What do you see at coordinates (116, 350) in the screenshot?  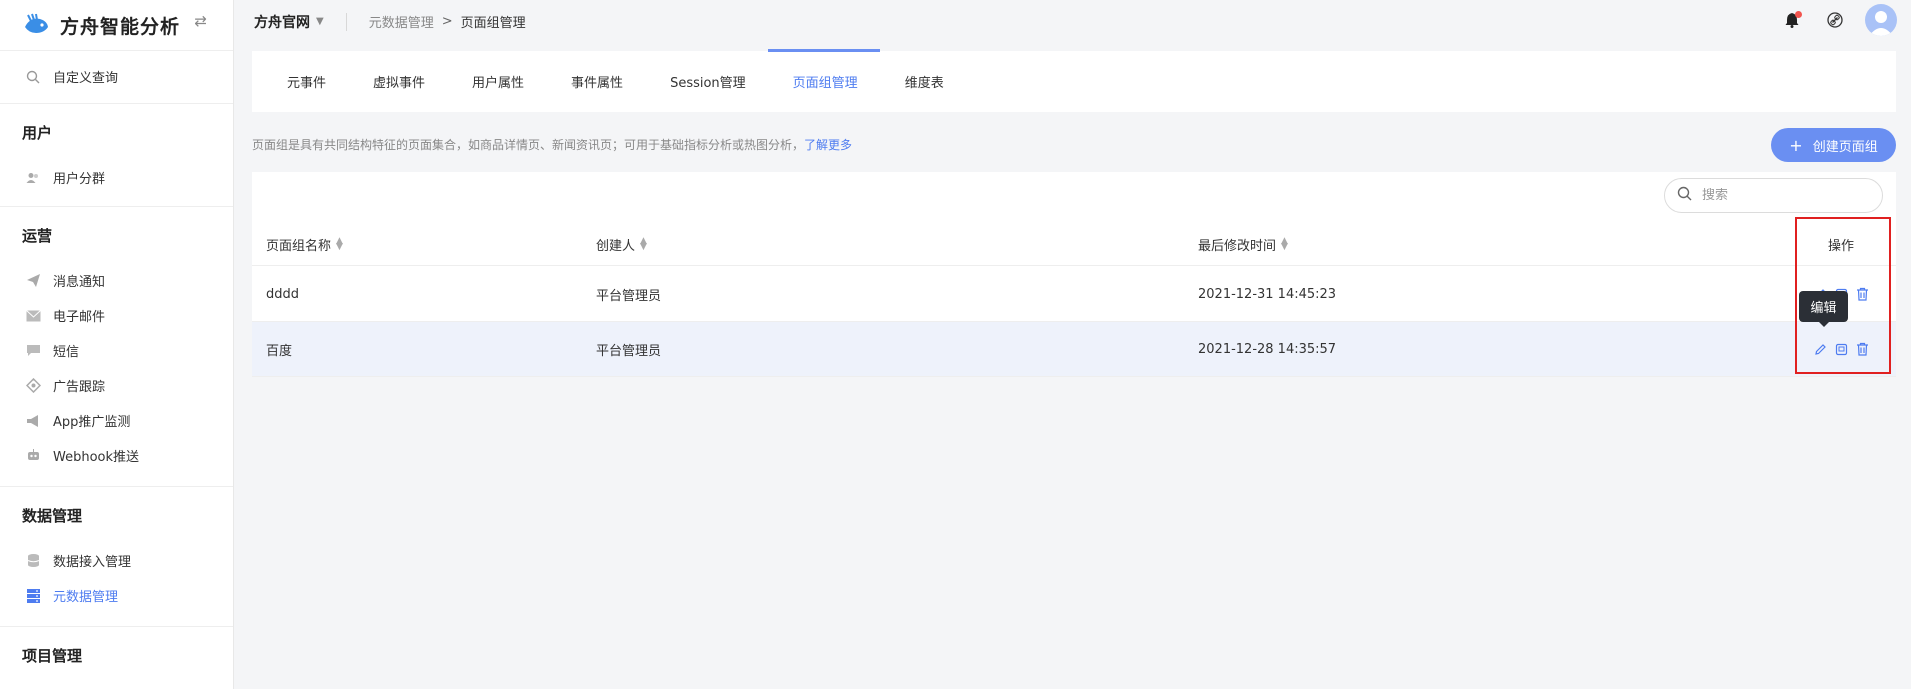 I see `sidebar-item-sms: 短信` at bounding box center [116, 350].